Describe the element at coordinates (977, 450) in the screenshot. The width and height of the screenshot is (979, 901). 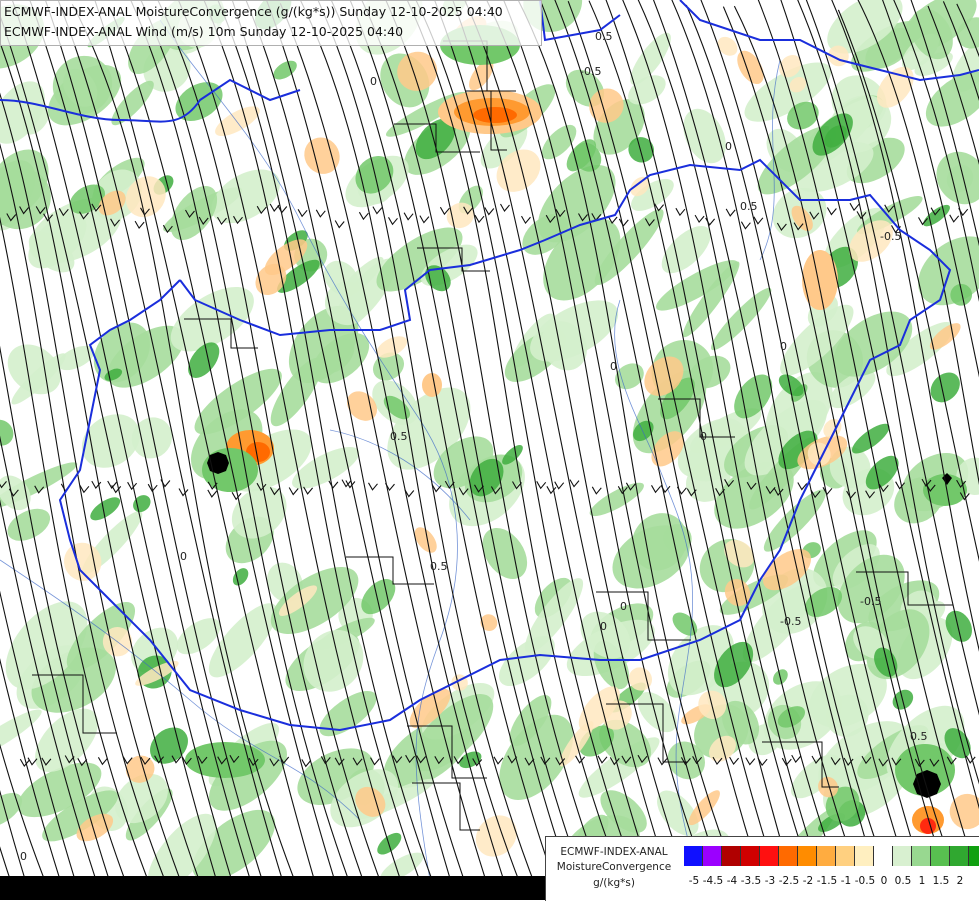
I see `streamline` at that location.